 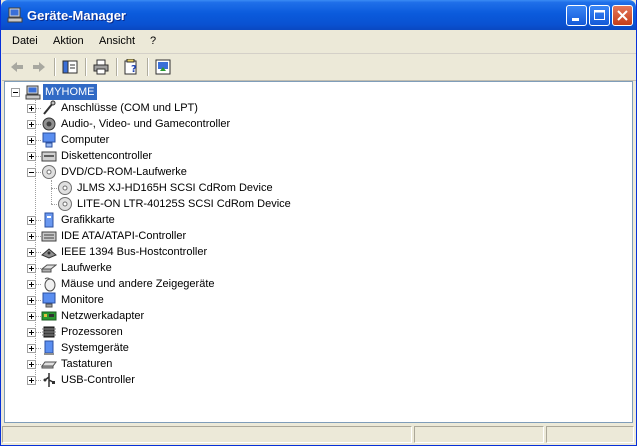 I want to click on tree-item-label: USB-Controller, so click(x=98, y=380).